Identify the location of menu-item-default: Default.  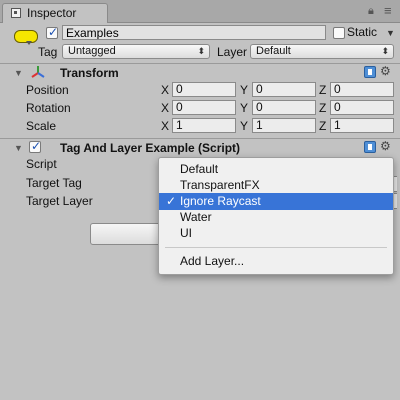
(276, 169).